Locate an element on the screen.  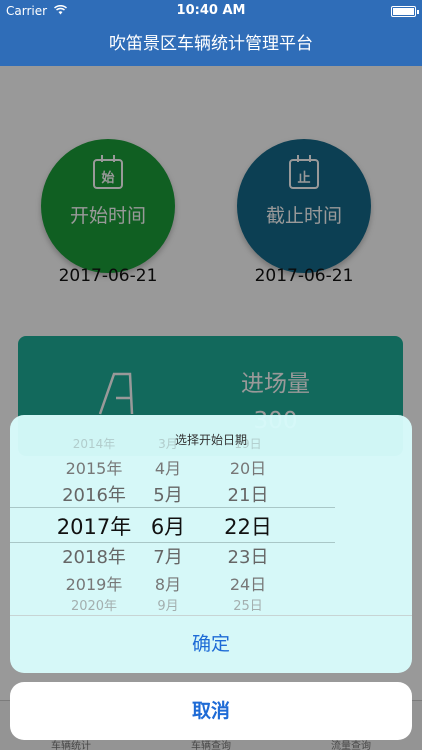
picker-year: 2019年 is located at coordinates (94, 584).